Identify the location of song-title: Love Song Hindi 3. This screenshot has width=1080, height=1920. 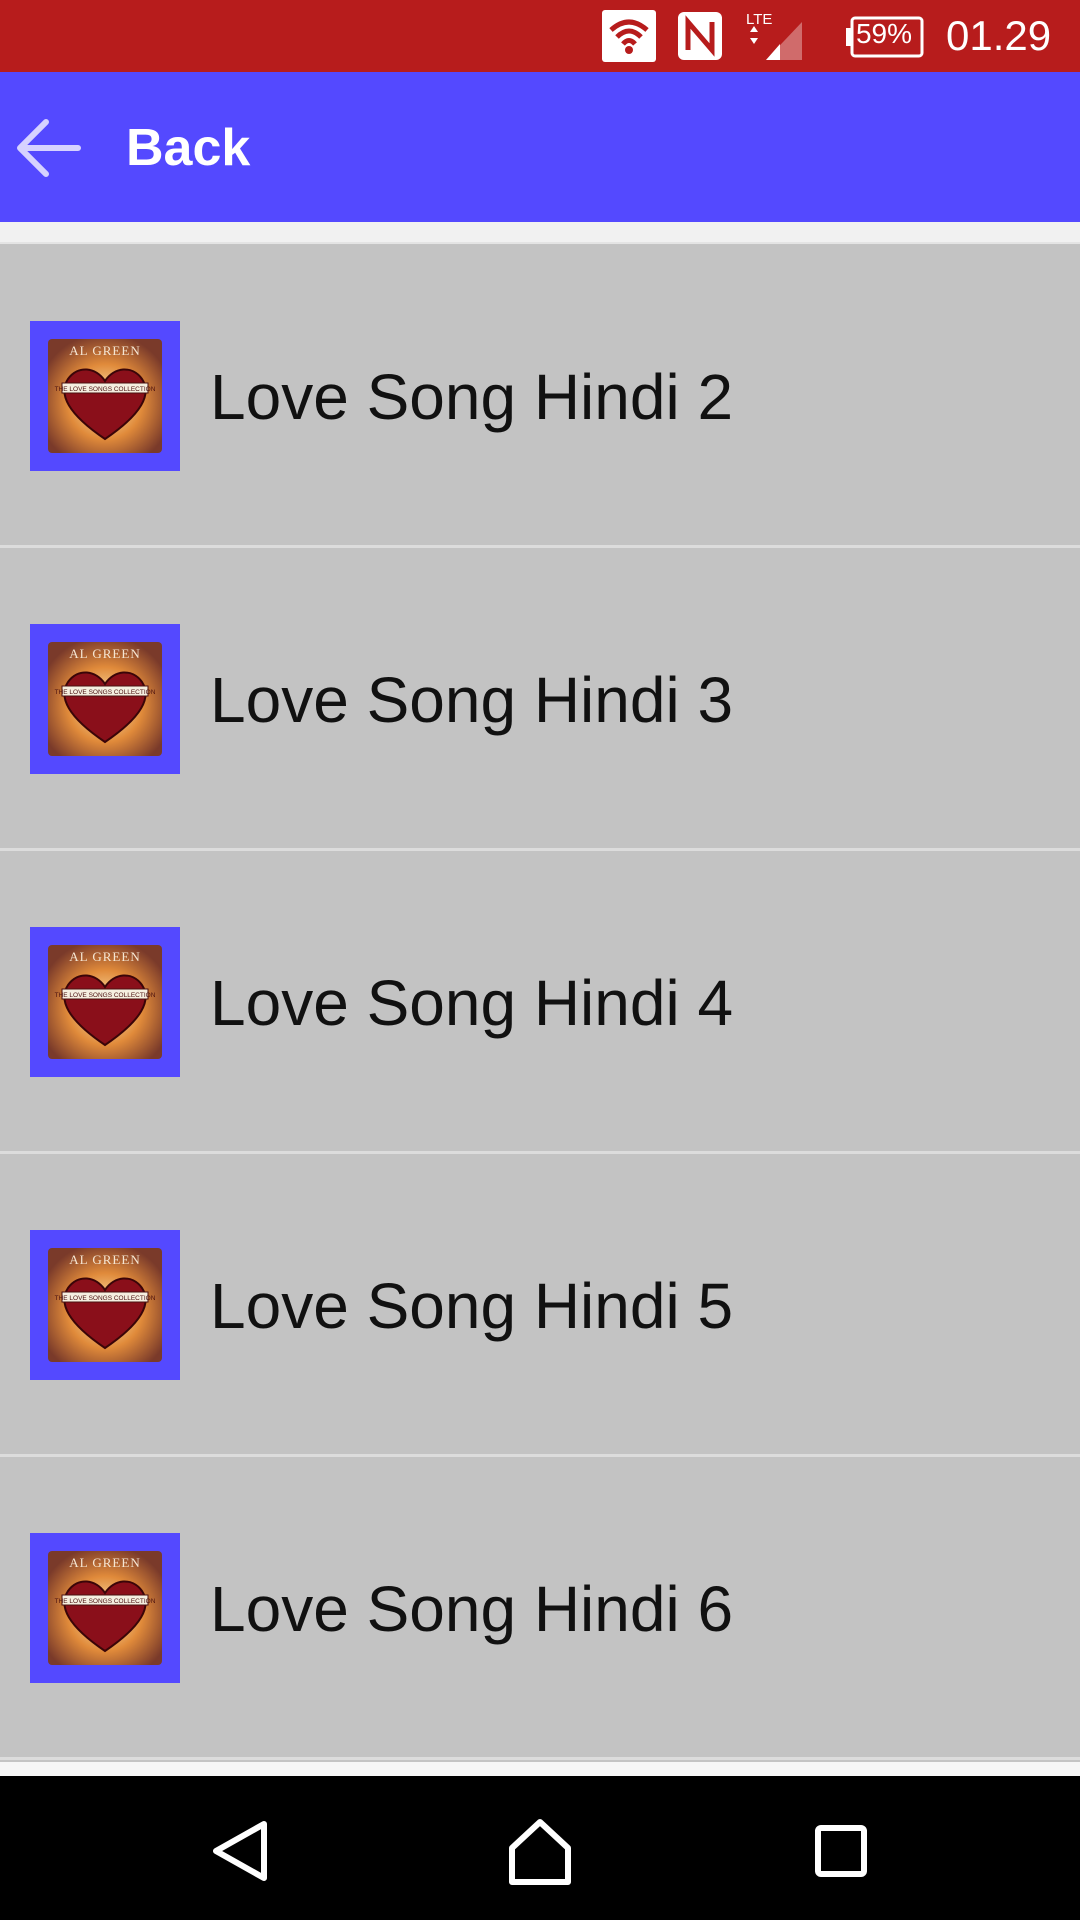
(472, 700).